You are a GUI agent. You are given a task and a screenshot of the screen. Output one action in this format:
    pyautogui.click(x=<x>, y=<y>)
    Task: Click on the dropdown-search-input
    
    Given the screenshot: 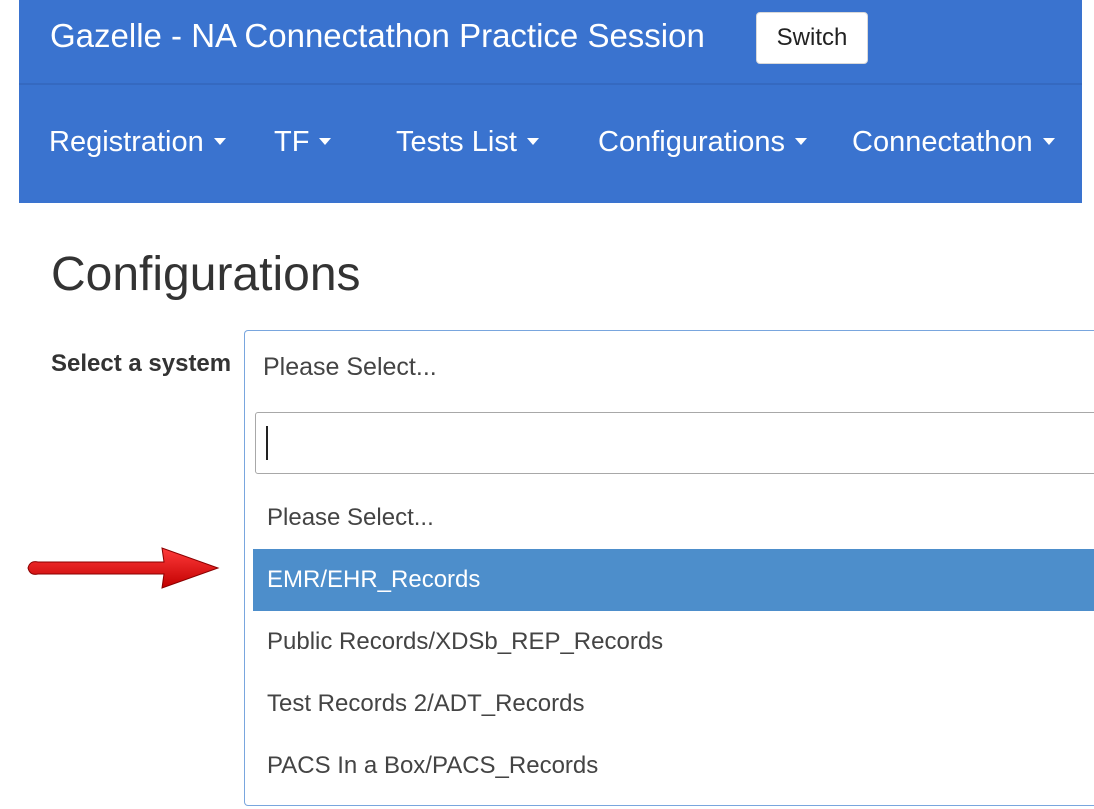 What is the action you would take?
    pyautogui.click(x=674, y=443)
    